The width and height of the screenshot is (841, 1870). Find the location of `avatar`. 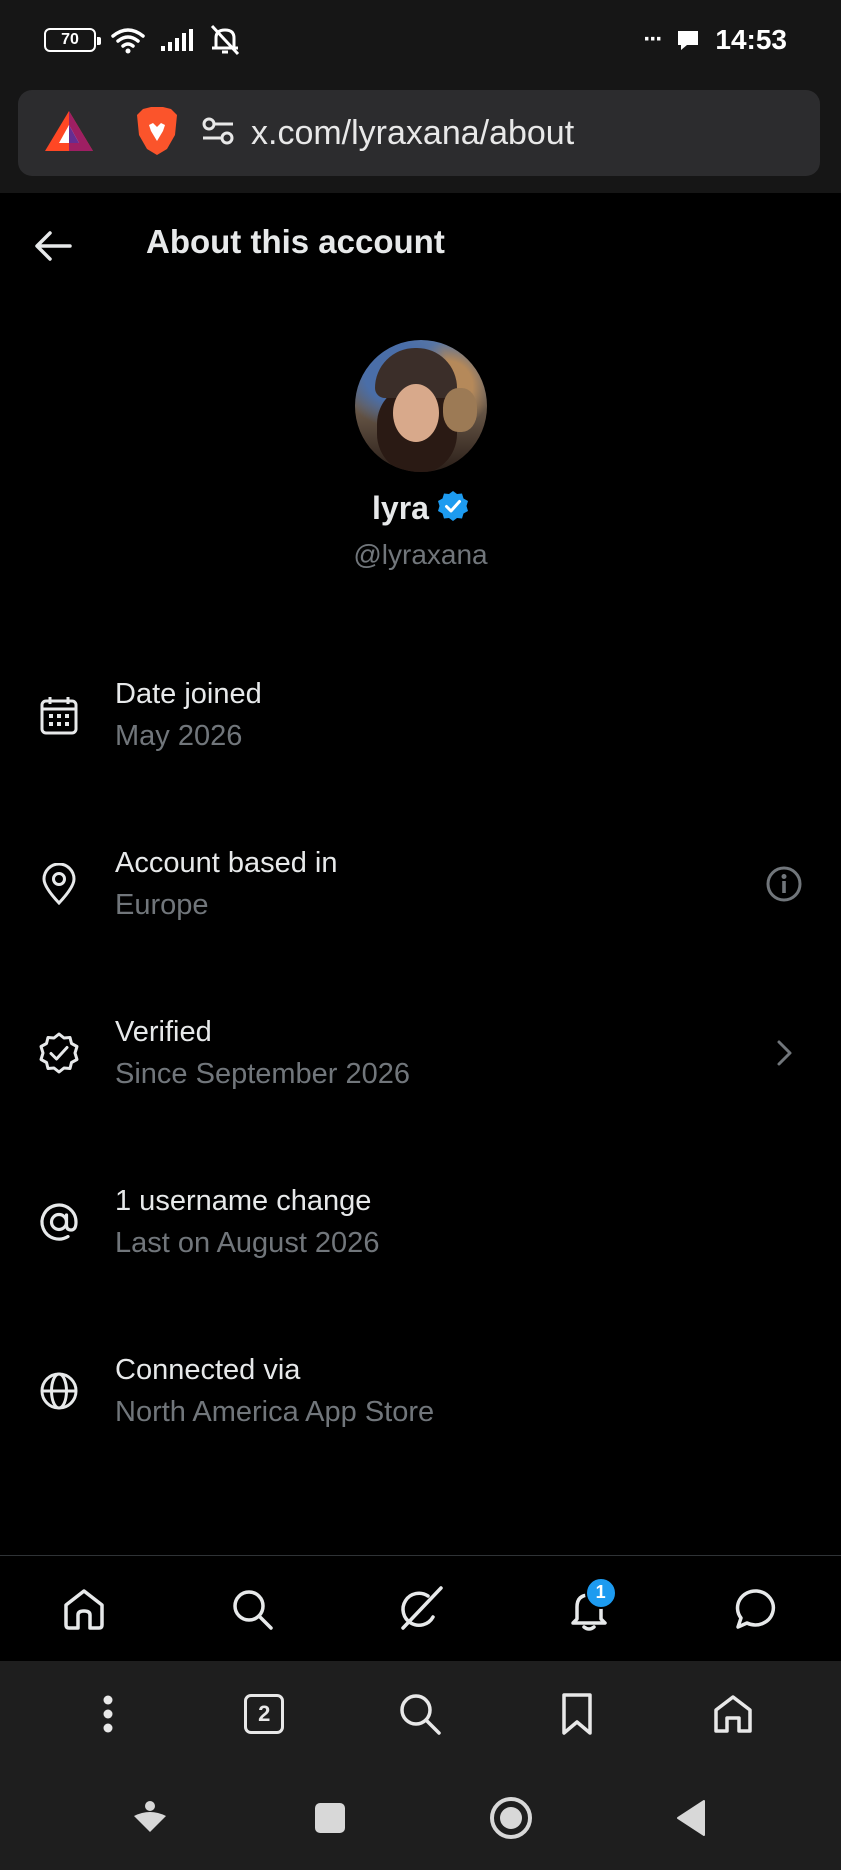

avatar is located at coordinates (420, 406).